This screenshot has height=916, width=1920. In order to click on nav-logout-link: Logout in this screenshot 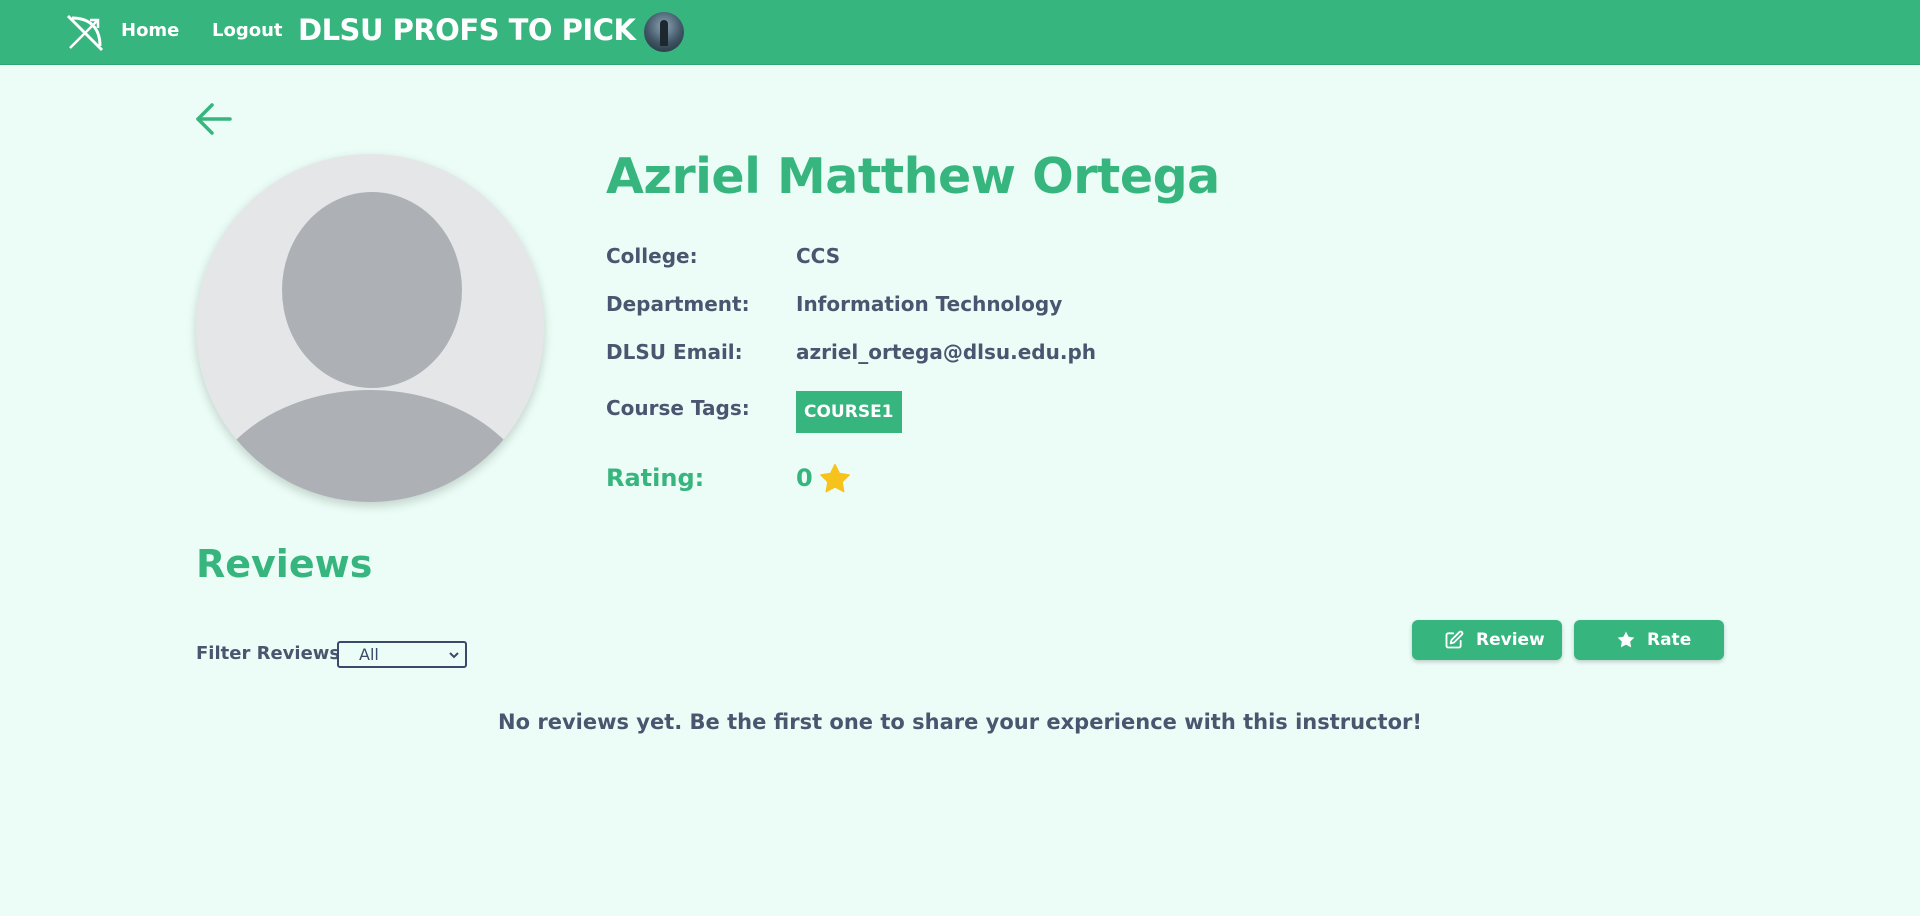, I will do `click(247, 30)`.